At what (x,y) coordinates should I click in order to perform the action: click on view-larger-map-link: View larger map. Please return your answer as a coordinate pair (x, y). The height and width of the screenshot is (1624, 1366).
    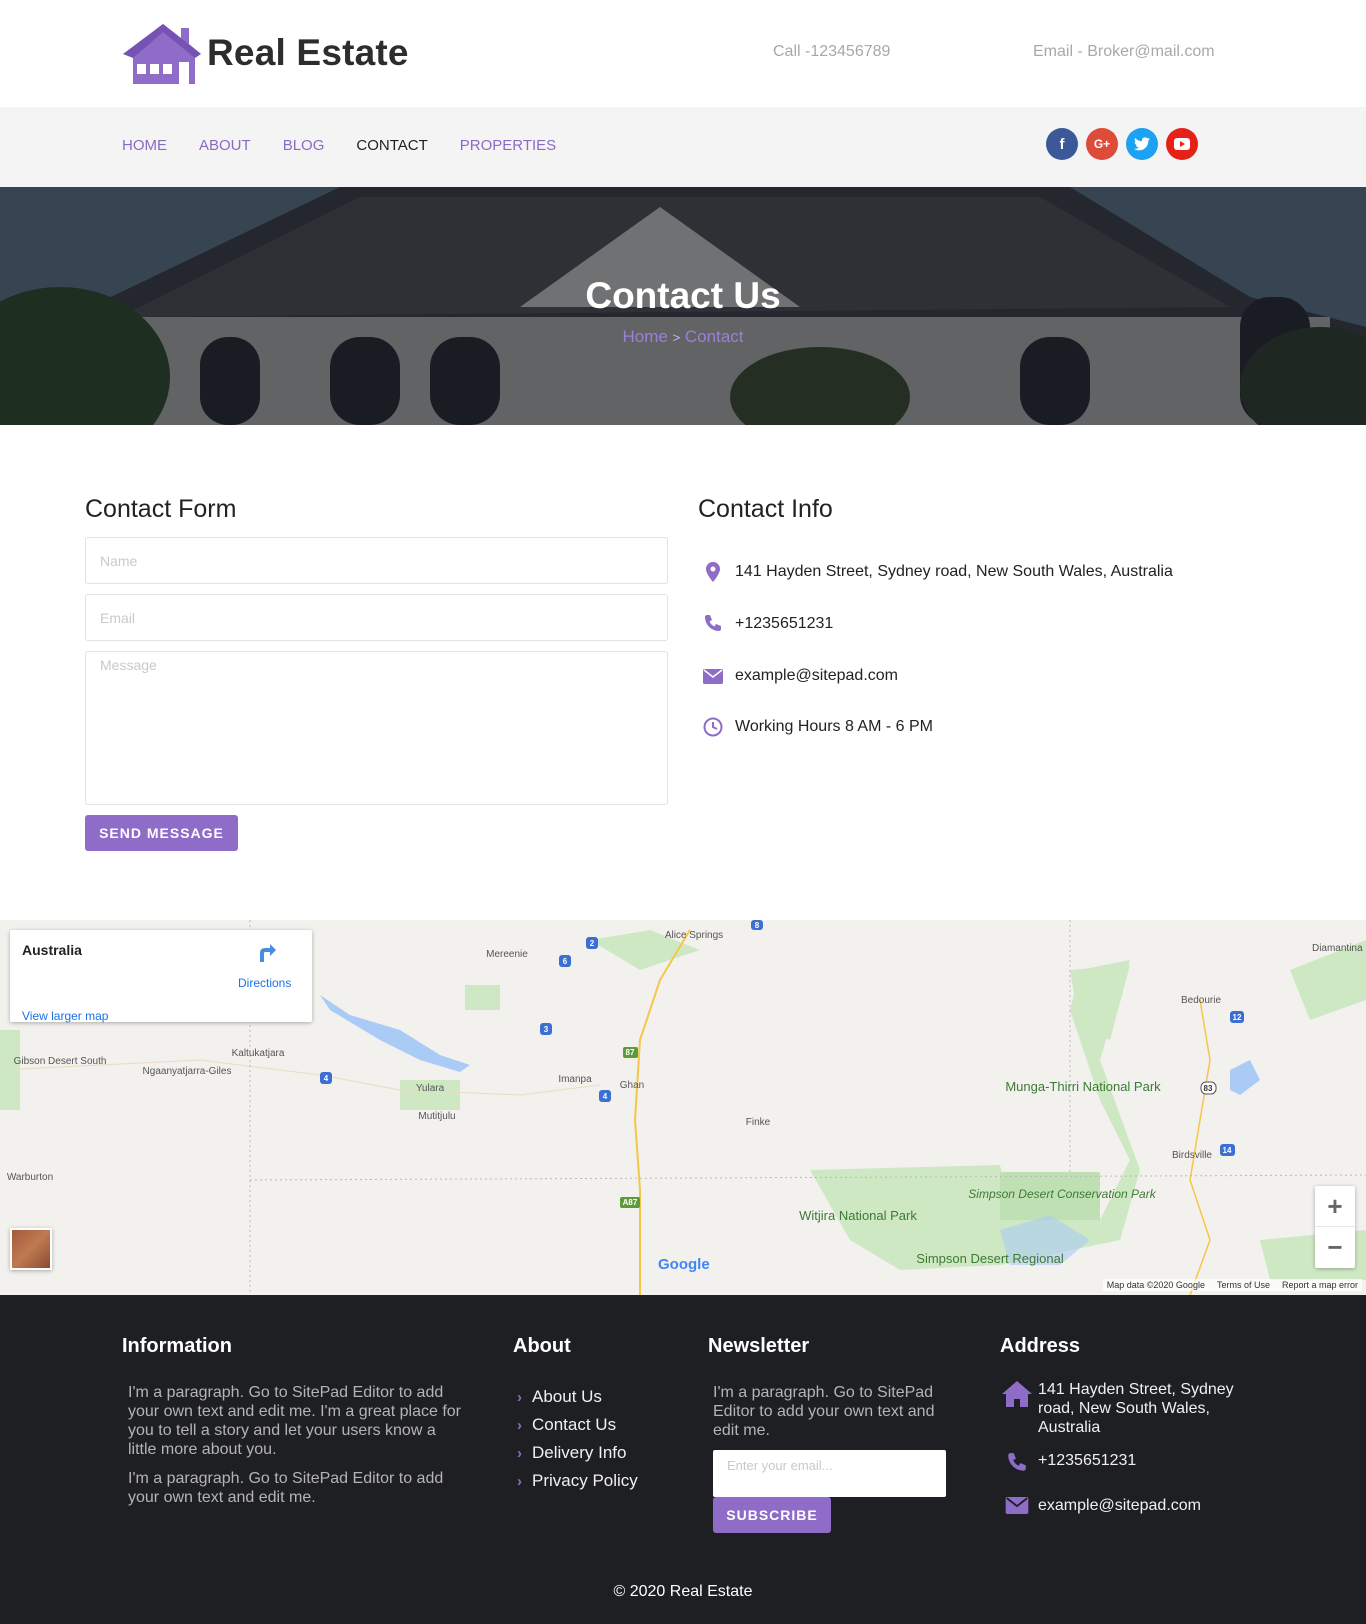
    Looking at the image, I should click on (65, 1016).